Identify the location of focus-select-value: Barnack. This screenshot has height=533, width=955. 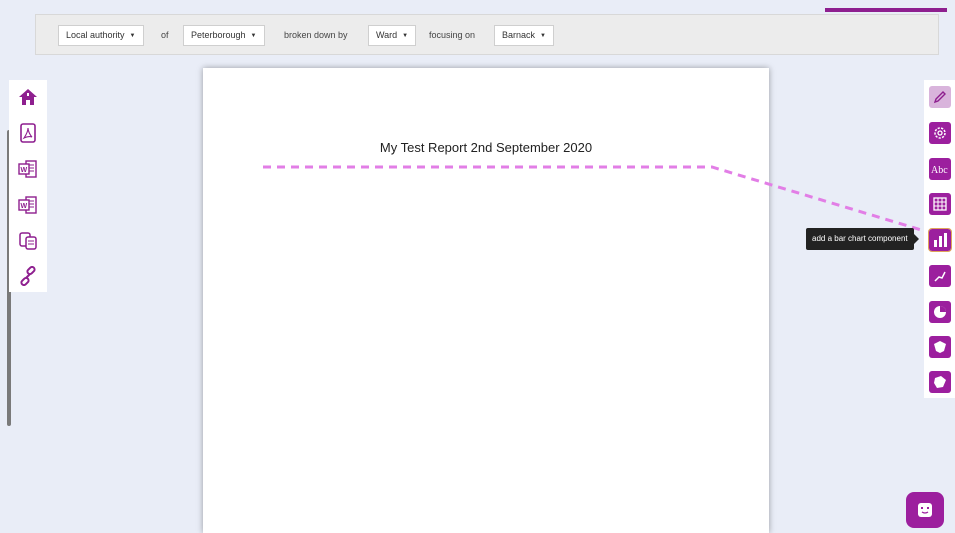
(519, 35).